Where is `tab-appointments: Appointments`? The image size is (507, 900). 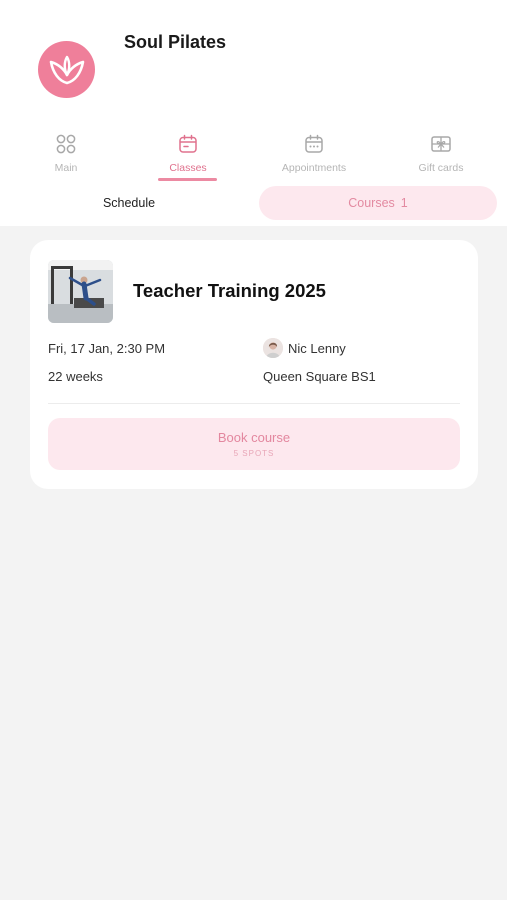 tab-appointments: Appointments is located at coordinates (314, 156).